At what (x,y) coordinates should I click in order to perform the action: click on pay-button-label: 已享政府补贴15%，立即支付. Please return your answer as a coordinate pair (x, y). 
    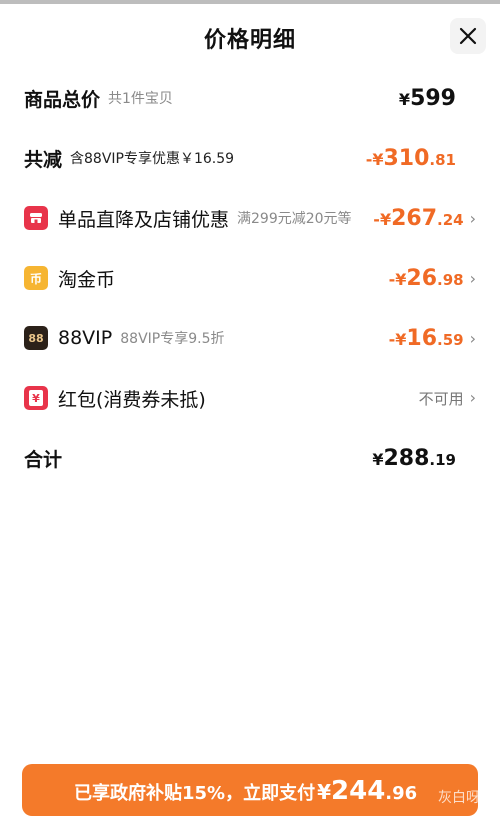
    Looking at the image, I should click on (195, 793).